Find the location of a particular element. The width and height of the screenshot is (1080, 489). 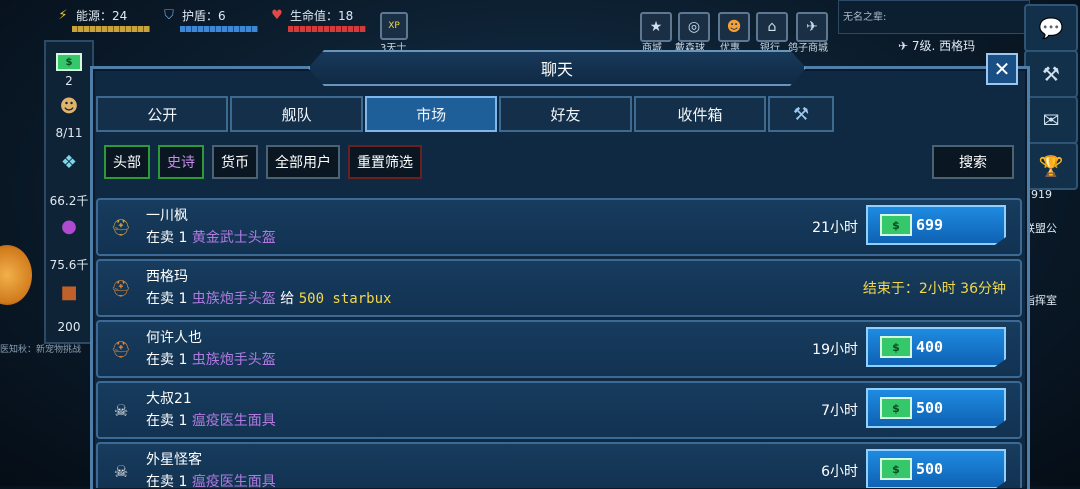

item-name: 瘟疫医生面具 is located at coordinates (233, 421).